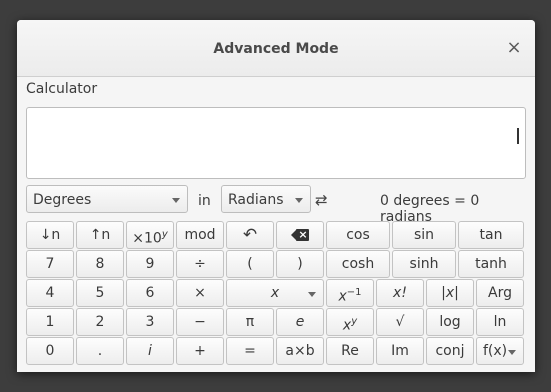 The image size is (551, 392). Describe the element at coordinates (500, 322) in the screenshot. I see `ln-button: ln` at that location.